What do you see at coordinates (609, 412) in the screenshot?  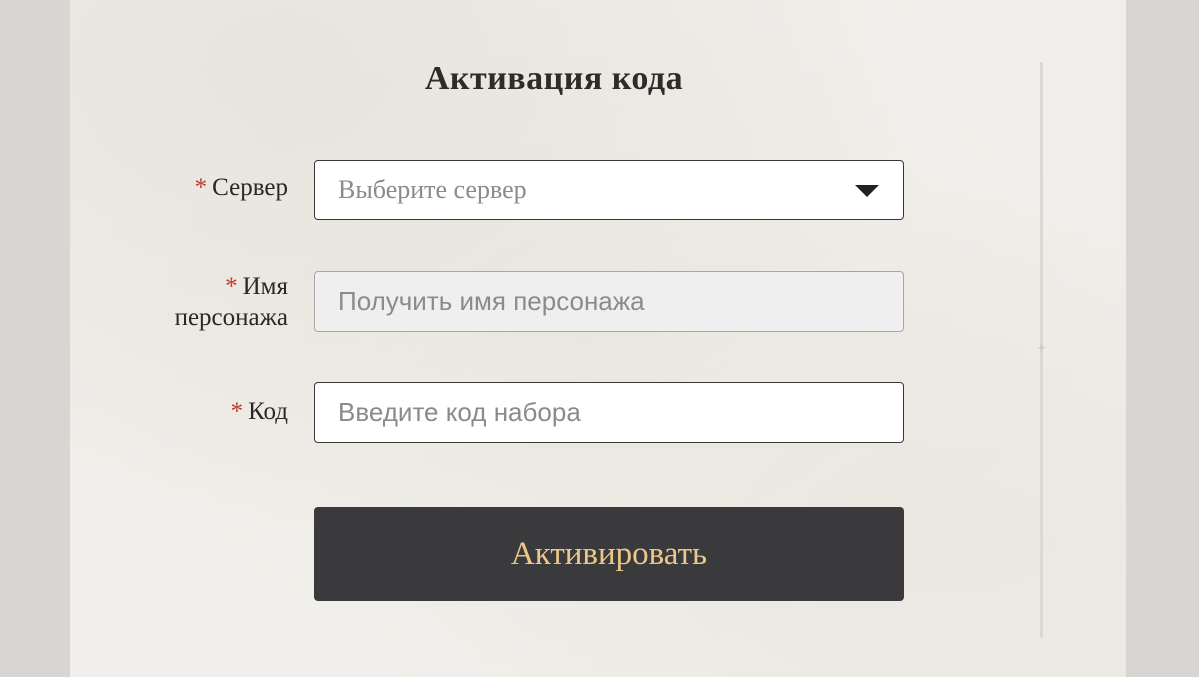 I see `code-input: Введите код набора` at bounding box center [609, 412].